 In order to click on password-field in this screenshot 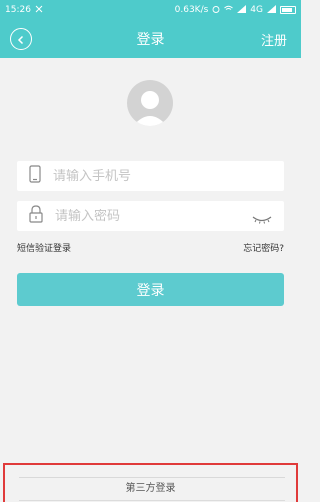, I will do `click(150, 216)`.